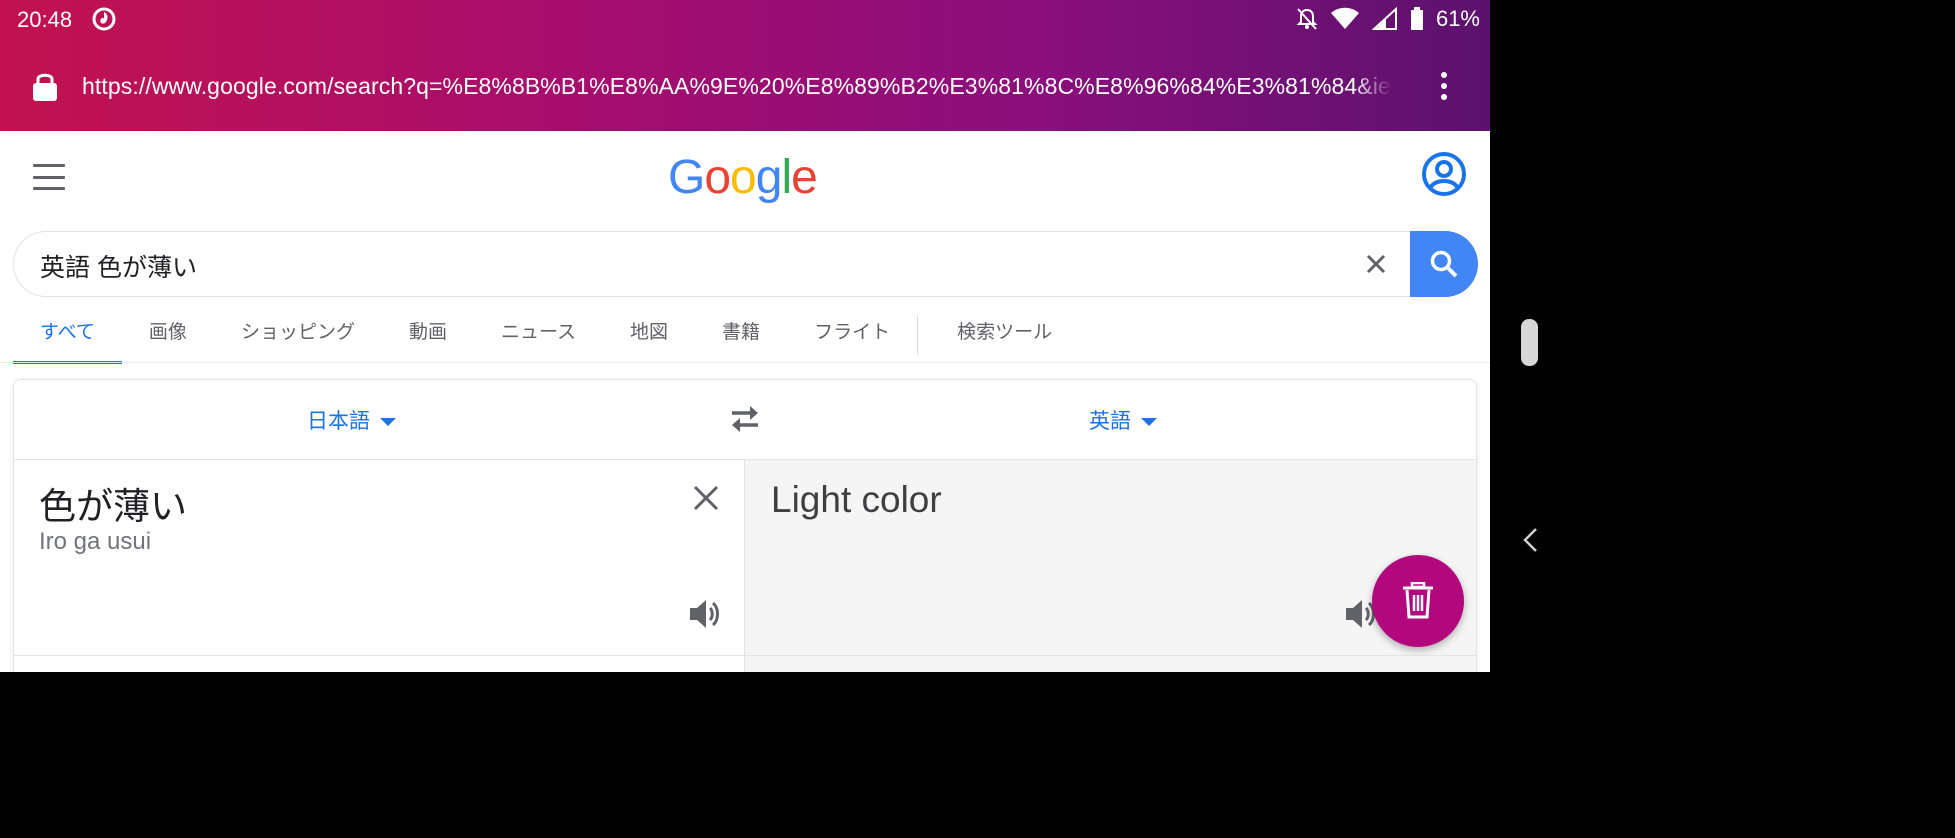 The image size is (1955, 838). Describe the element at coordinates (745, 264) in the screenshot. I see `search-box: 英語 色が薄い` at that location.